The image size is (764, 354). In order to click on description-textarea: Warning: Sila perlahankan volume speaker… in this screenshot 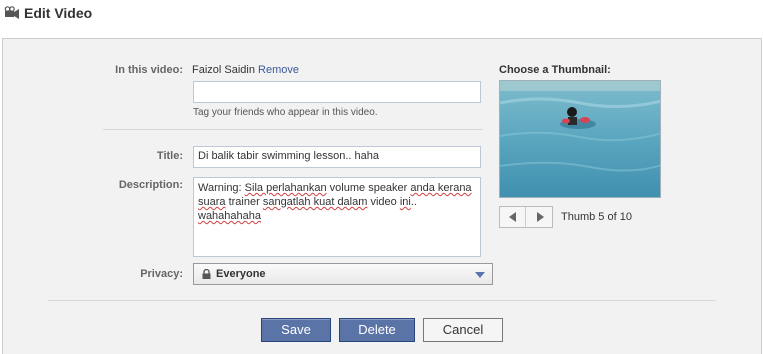, I will do `click(337, 217)`.